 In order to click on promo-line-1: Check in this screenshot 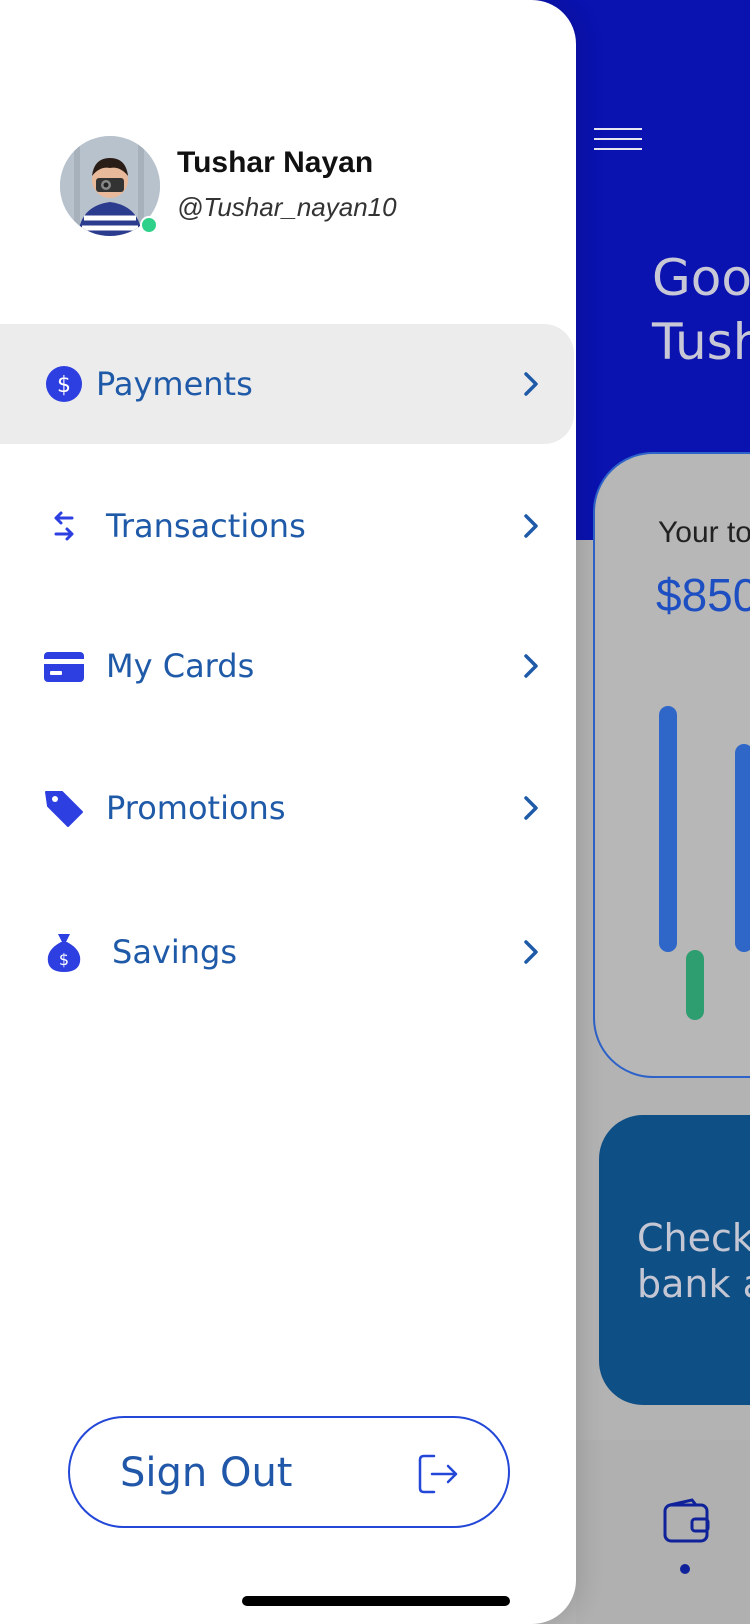, I will do `click(693, 1238)`.